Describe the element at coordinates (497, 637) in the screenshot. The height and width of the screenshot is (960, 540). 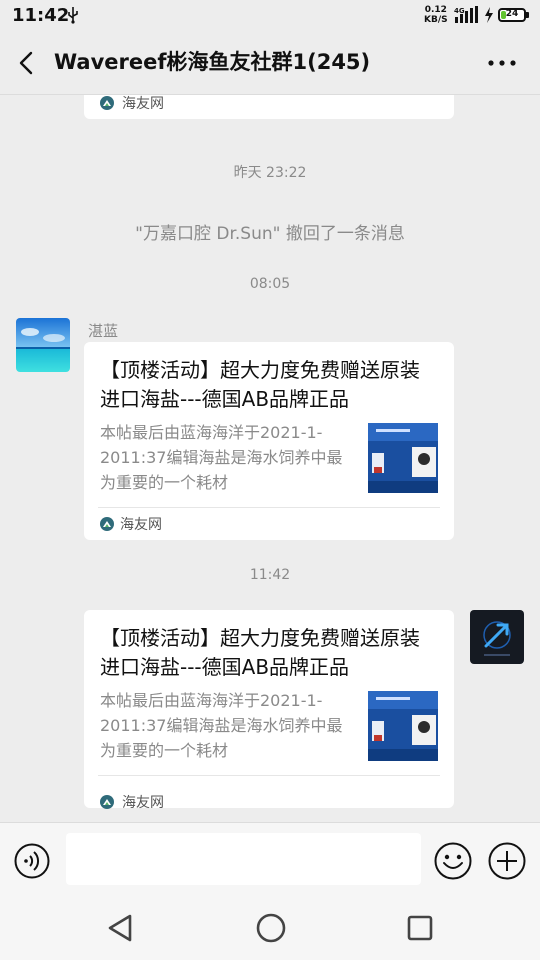
I see `self-avatar` at that location.